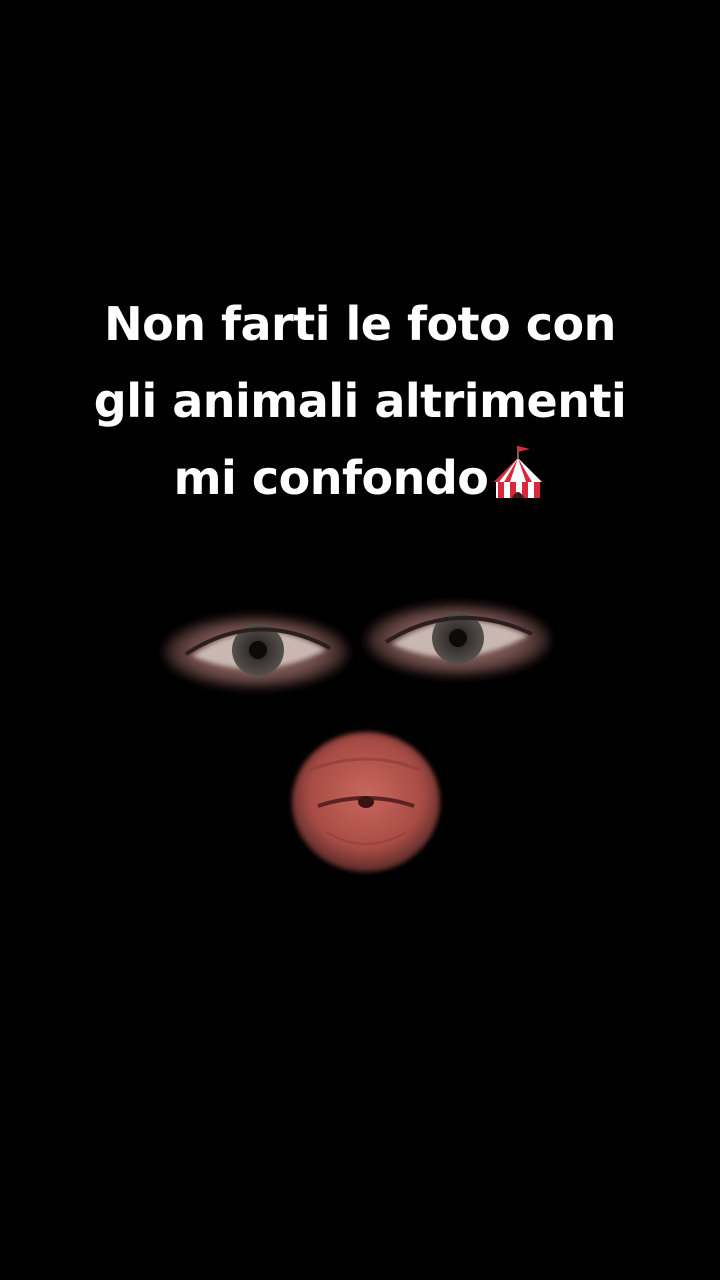 Image resolution: width=720 pixels, height=1280 pixels. I want to click on face-cutout-illustration, so click(357, 738).